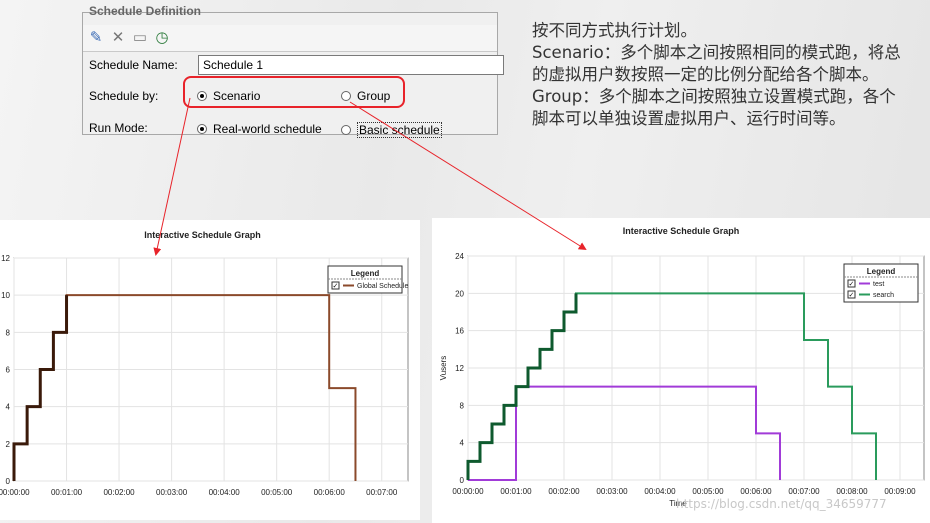 The width and height of the screenshot is (930, 523). Describe the element at coordinates (459, 293) in the screenshot. I see `y-tick-label: 20` at that location.